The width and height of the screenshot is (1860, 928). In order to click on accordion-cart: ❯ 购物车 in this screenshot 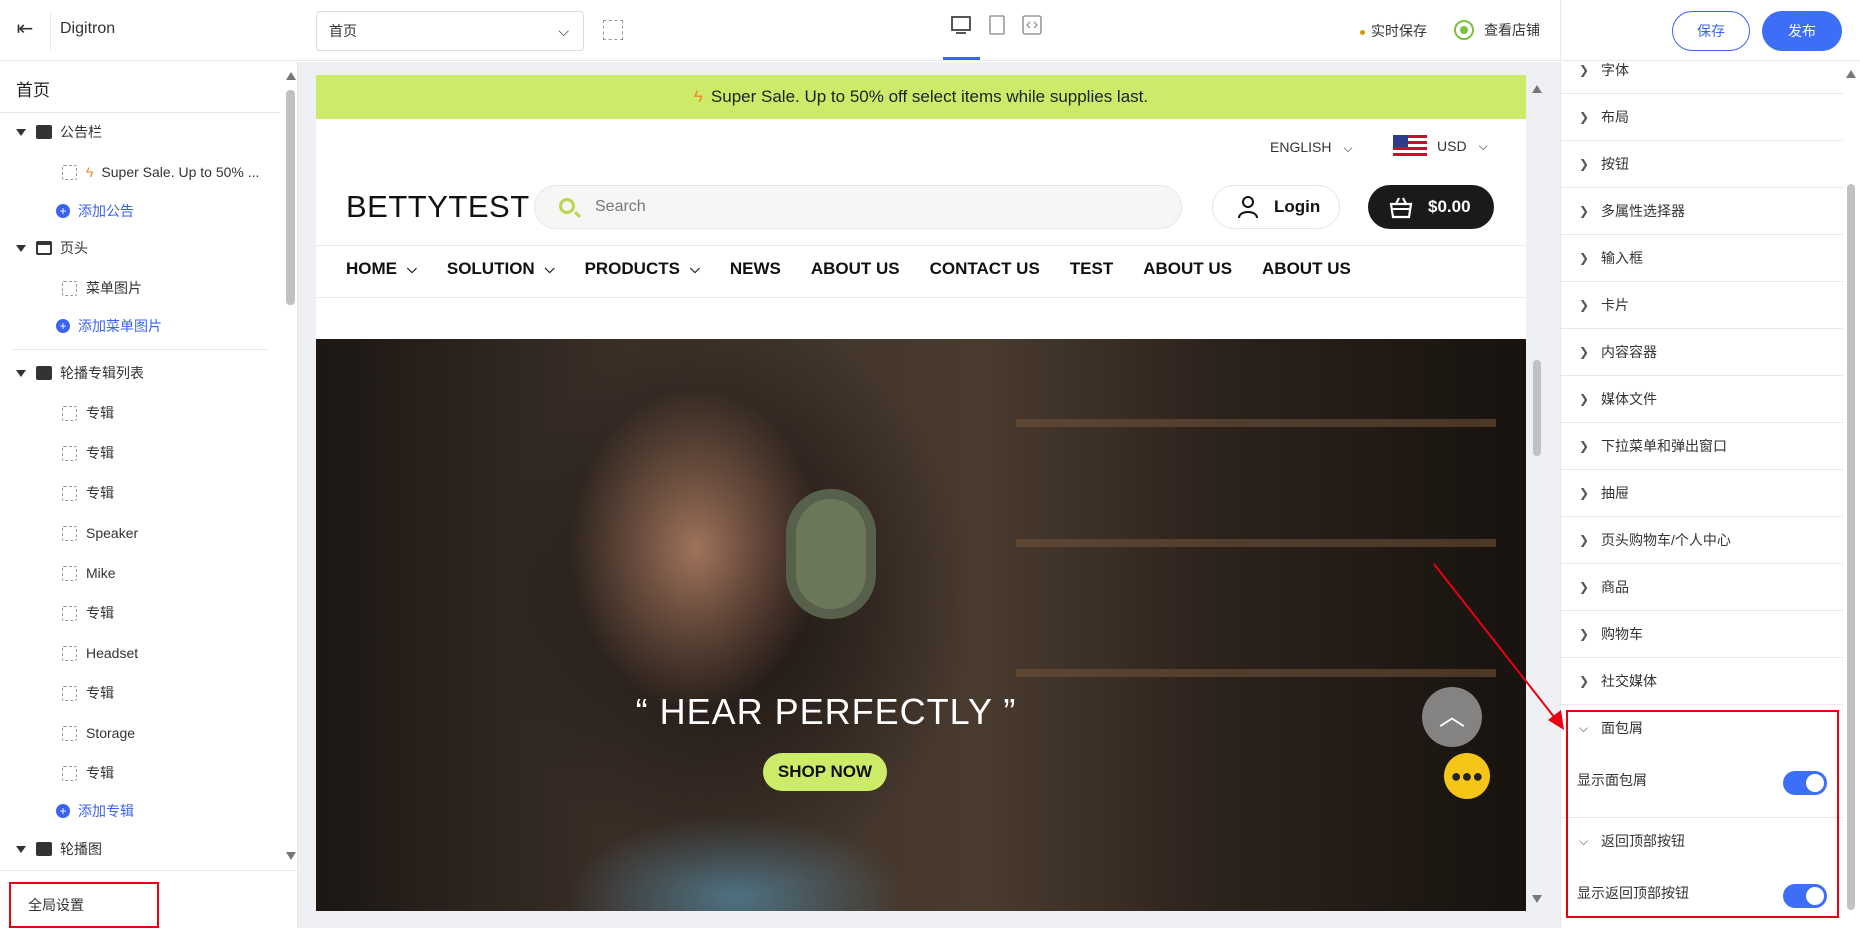, I will do `click(1702, 634)`.